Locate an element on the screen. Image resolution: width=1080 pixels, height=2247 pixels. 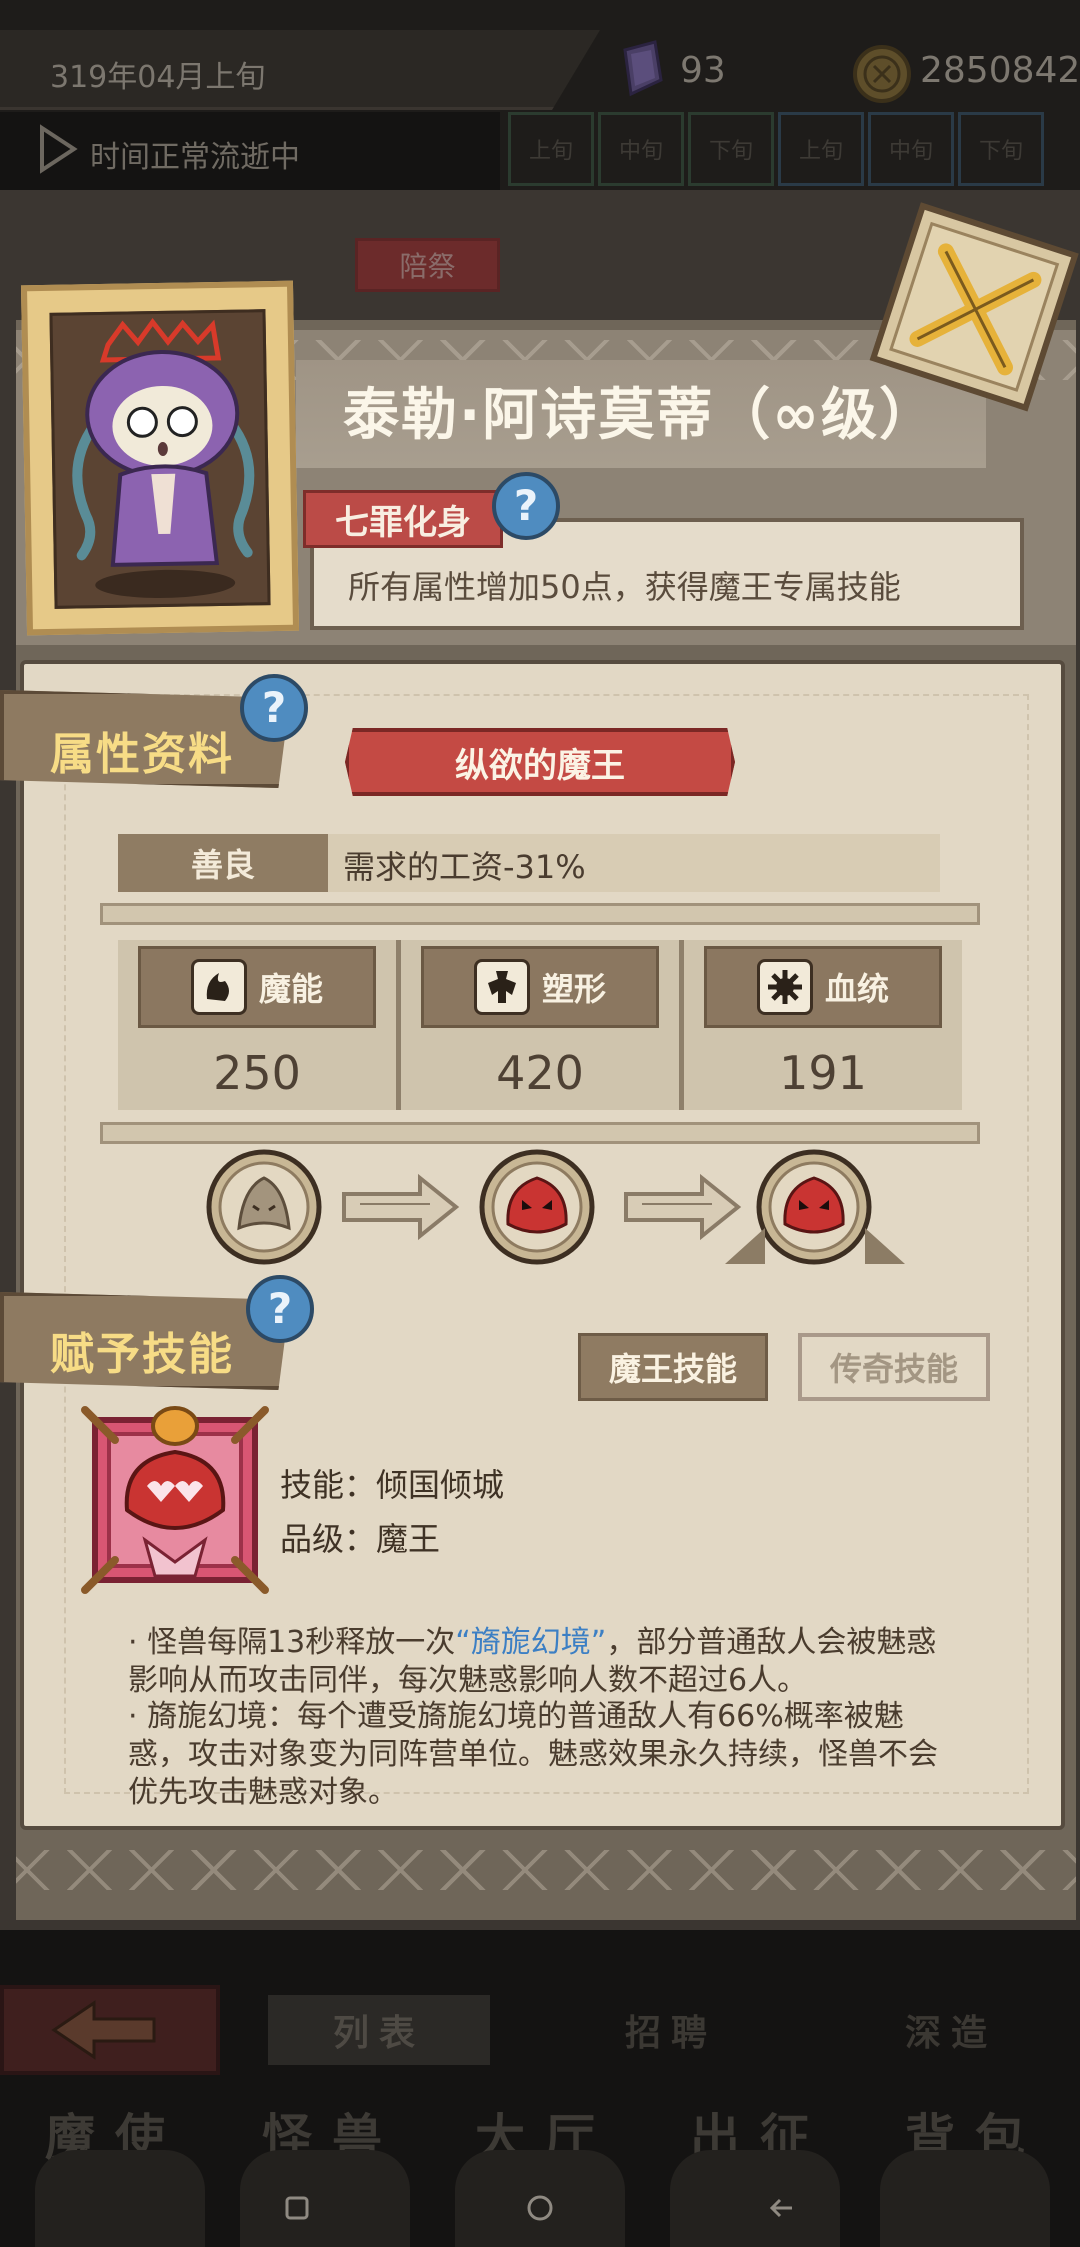
character-portrait is located at coordinates (160, 459).